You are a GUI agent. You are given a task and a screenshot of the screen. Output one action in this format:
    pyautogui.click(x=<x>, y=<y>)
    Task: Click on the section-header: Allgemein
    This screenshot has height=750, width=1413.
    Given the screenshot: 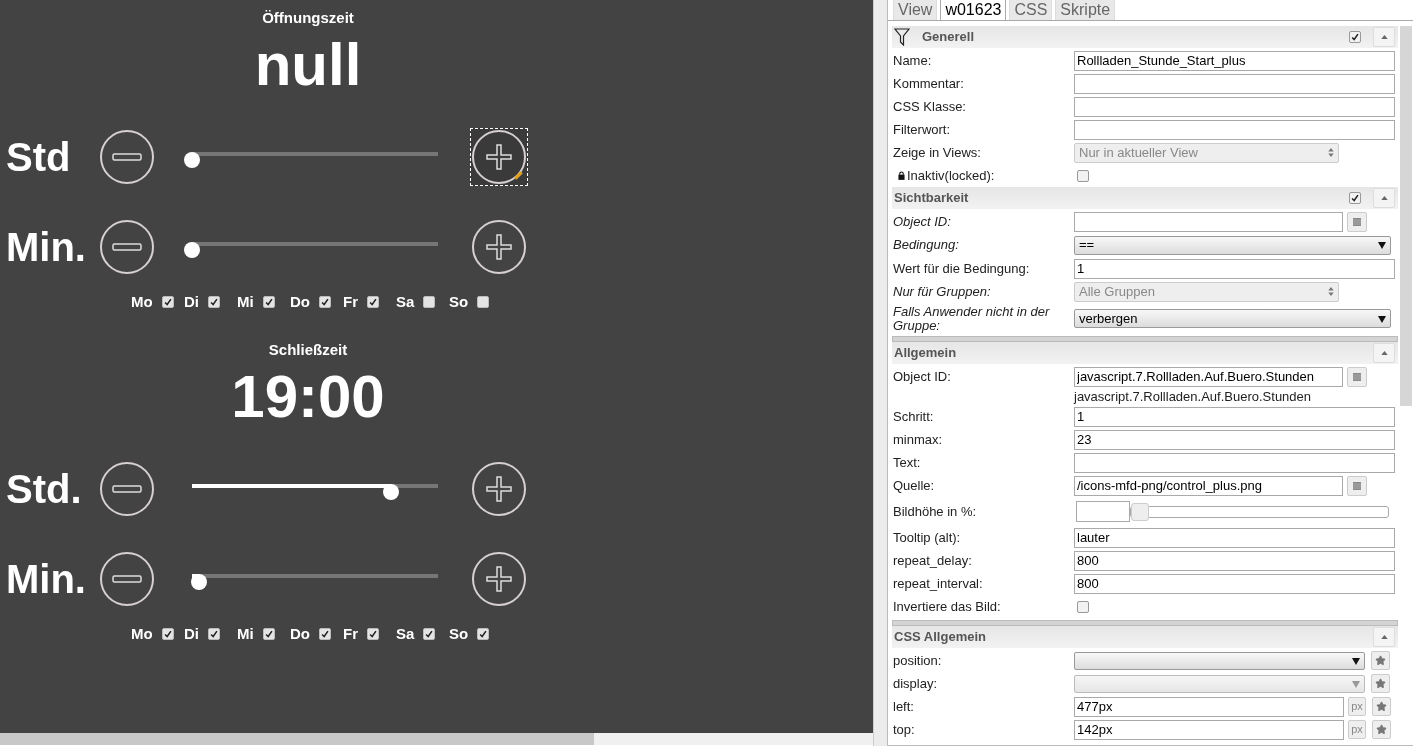 What is the action you would take?
    pyautogui.click(x=1145, y=353)
    